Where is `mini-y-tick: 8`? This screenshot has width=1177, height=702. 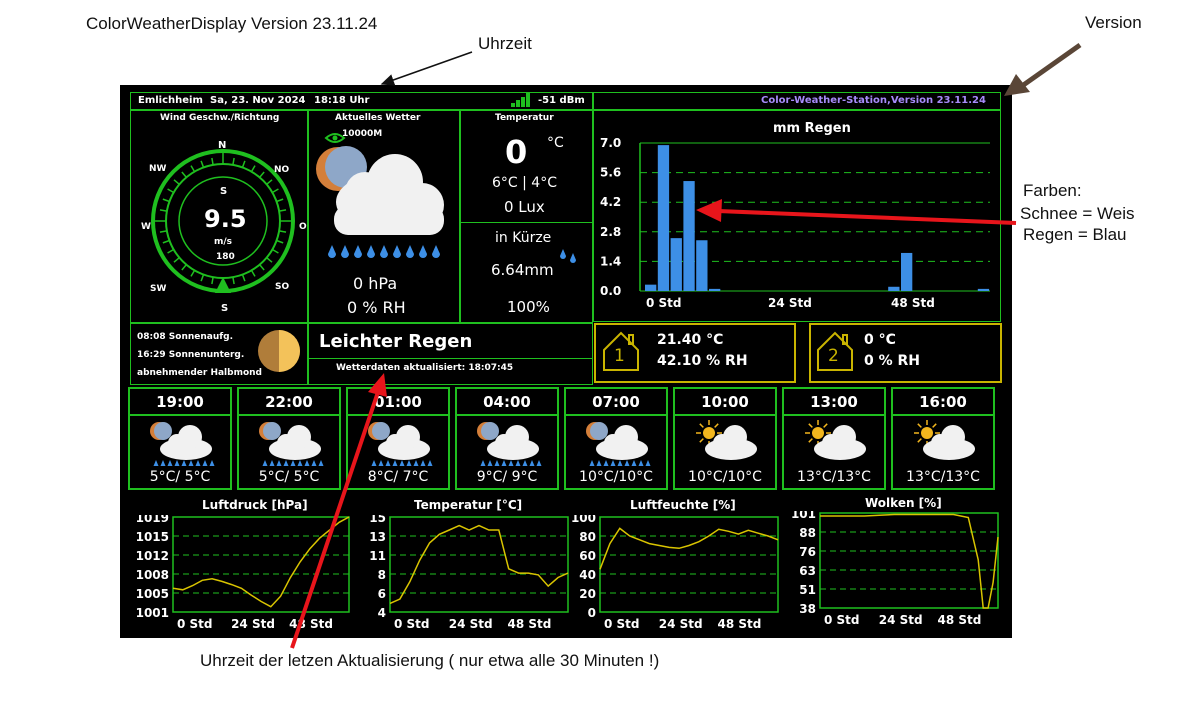 mini-y-tick: 8 is located at coordinates (382, 575).